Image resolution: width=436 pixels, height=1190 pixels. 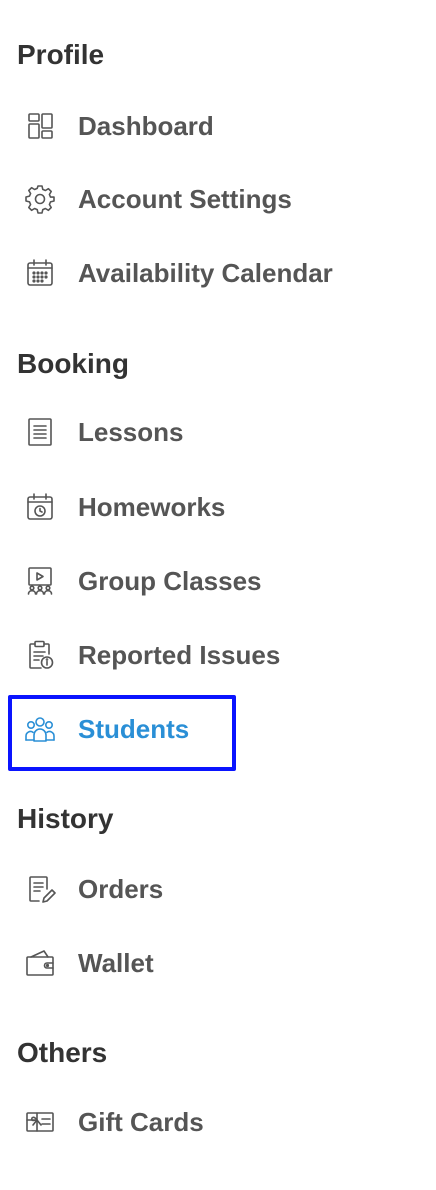 What do you see at coordinates (73, 363) in the screenshot?
I see `section-title-booking: Booking` at bounding box center [73, 363].